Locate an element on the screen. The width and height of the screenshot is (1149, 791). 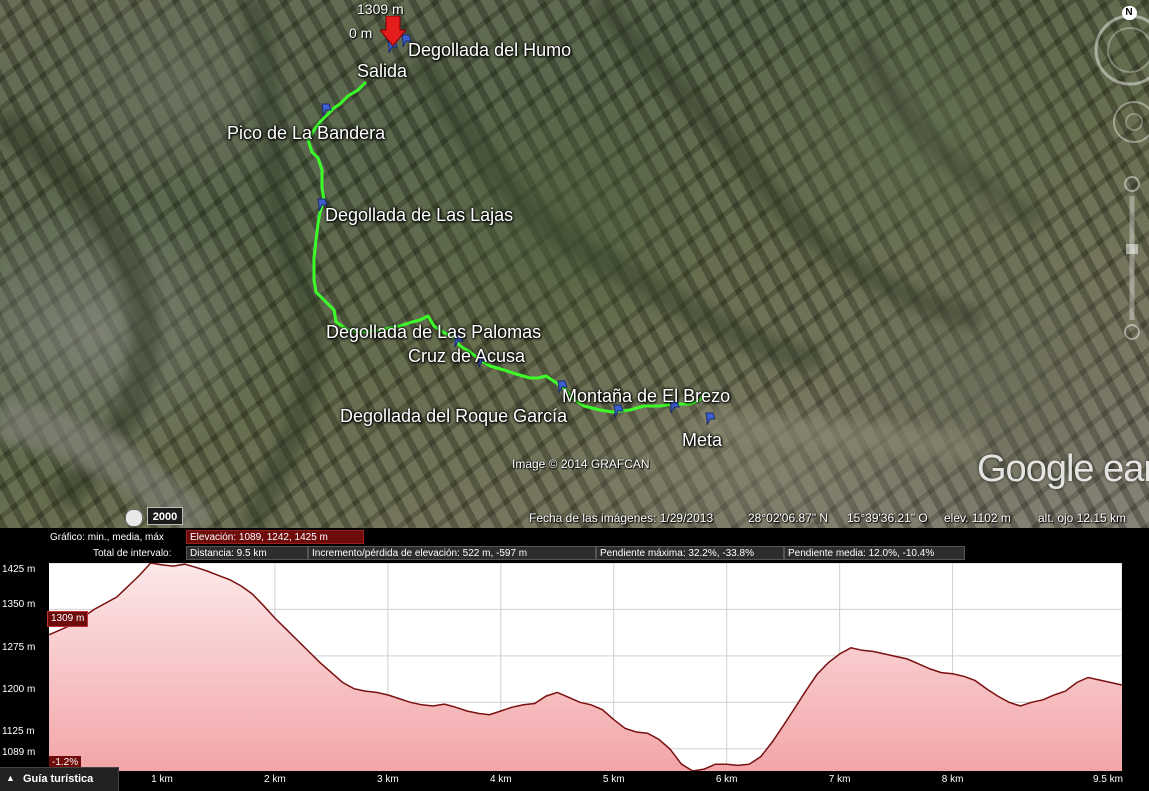
waypoint-label: Pico de La Bandera is located at coordinates (306, 133).